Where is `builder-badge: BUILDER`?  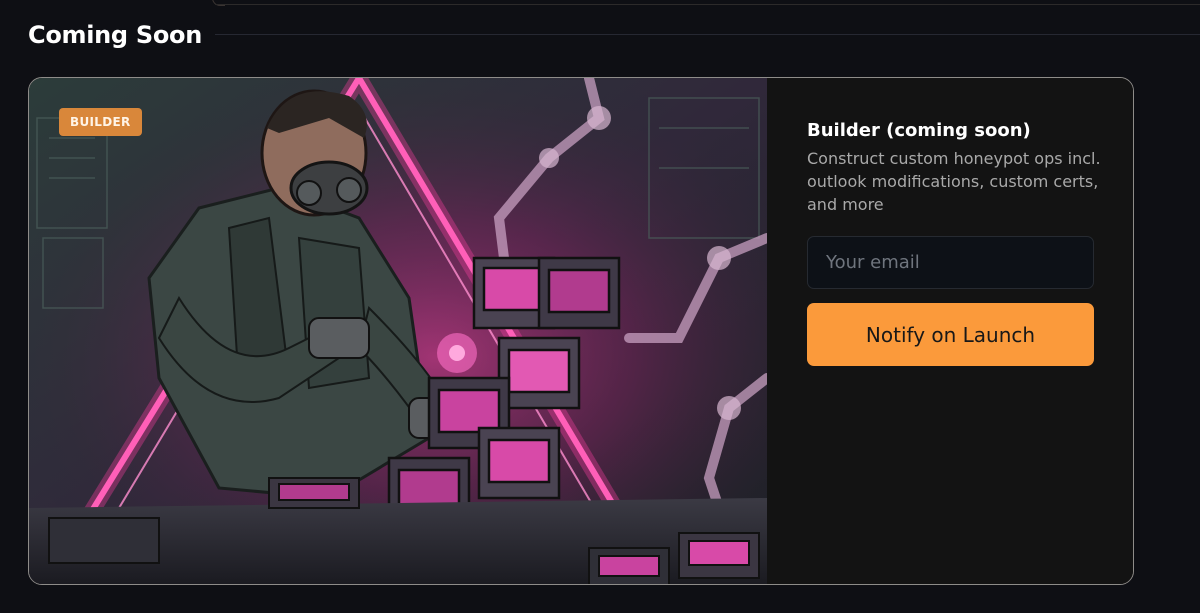 builder-badge: BUILDER is located at coordinates (100, 122).